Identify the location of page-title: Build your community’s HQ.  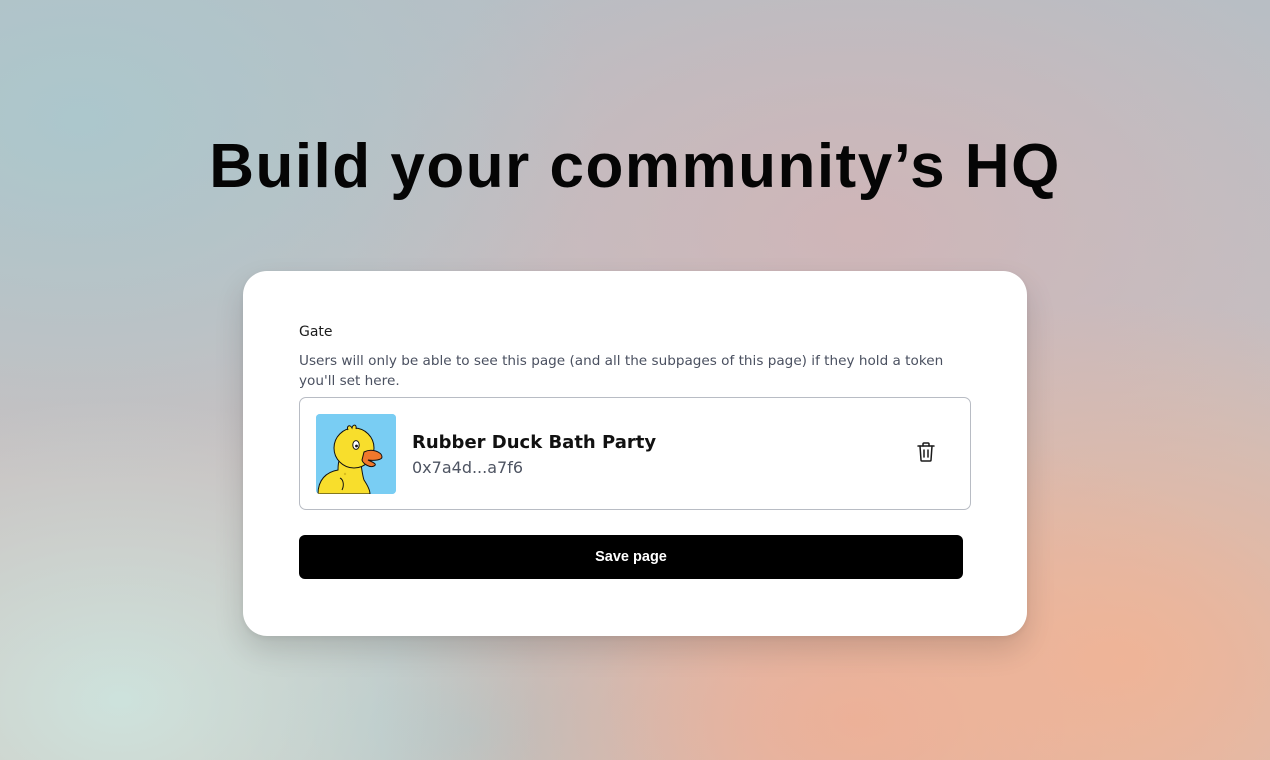
(635, 166).